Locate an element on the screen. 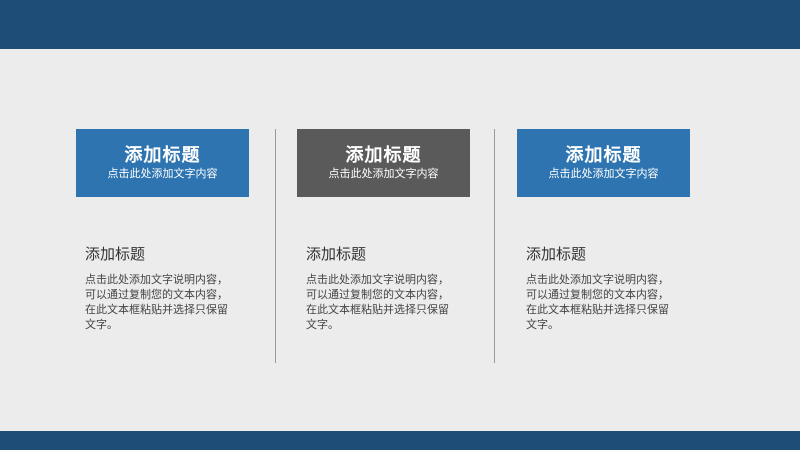 The width and height of the screenshot is (800, 450). header-box-2: 添加标题 点击此处添加文字内容 is located at coordinates (383, 163).